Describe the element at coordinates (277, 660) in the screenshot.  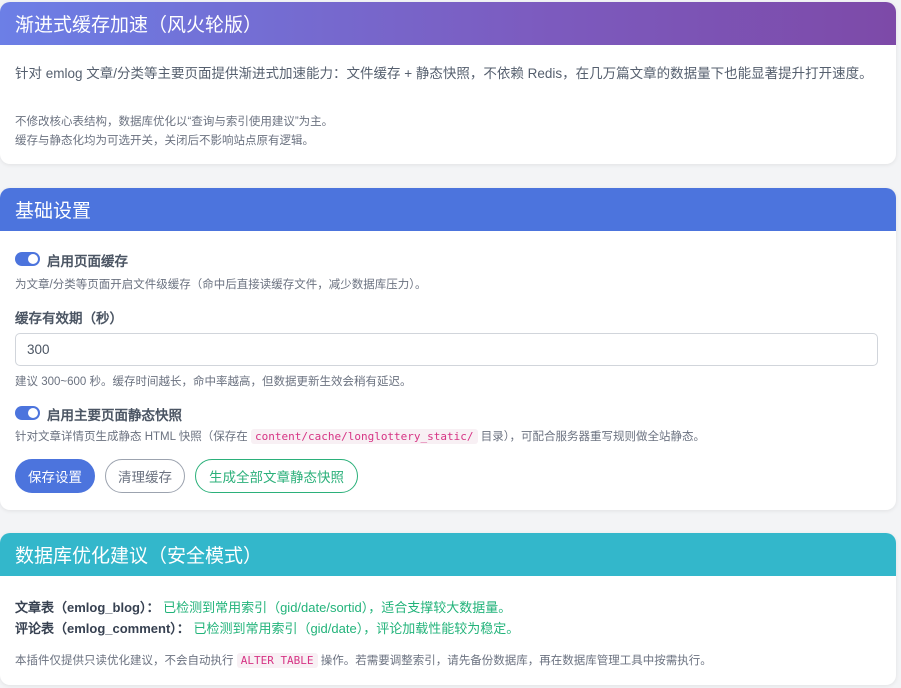
I see `alter-table-code: ALTER TABLE` at that location.